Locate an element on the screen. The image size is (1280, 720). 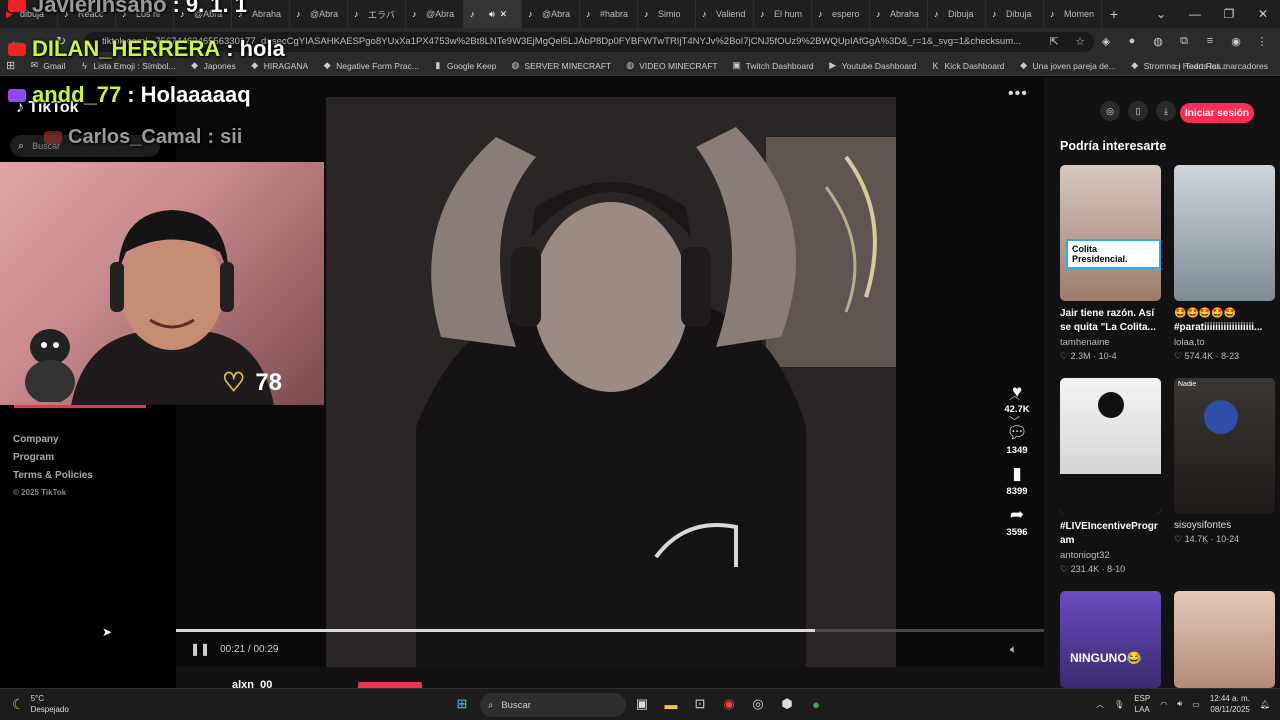
extension-icon: ● is located at coordinates (1132, 41).